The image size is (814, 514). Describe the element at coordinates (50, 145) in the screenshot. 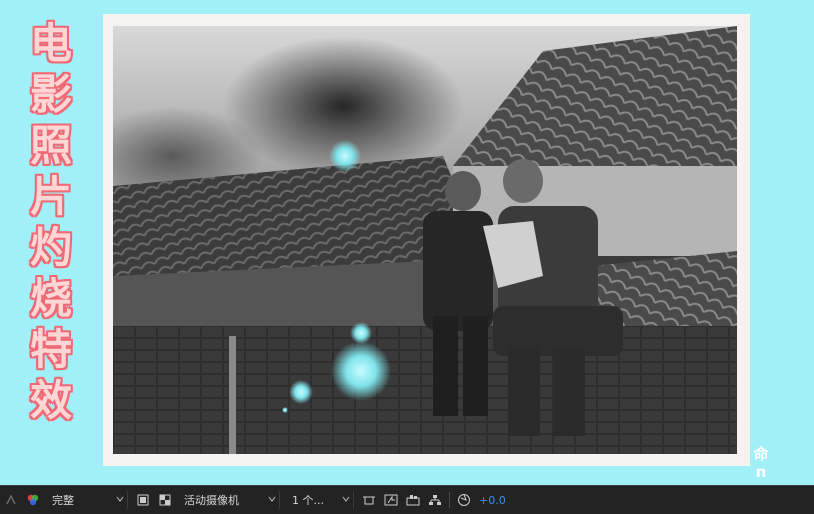

I see `title-char: 照` at that location.